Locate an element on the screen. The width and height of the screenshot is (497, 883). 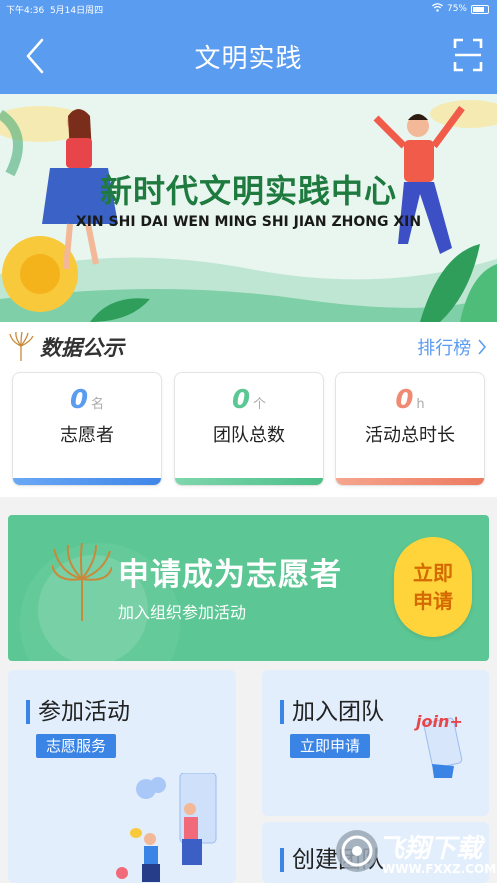
ranking-link: 排行榜 is located at coordinates (452, 347).